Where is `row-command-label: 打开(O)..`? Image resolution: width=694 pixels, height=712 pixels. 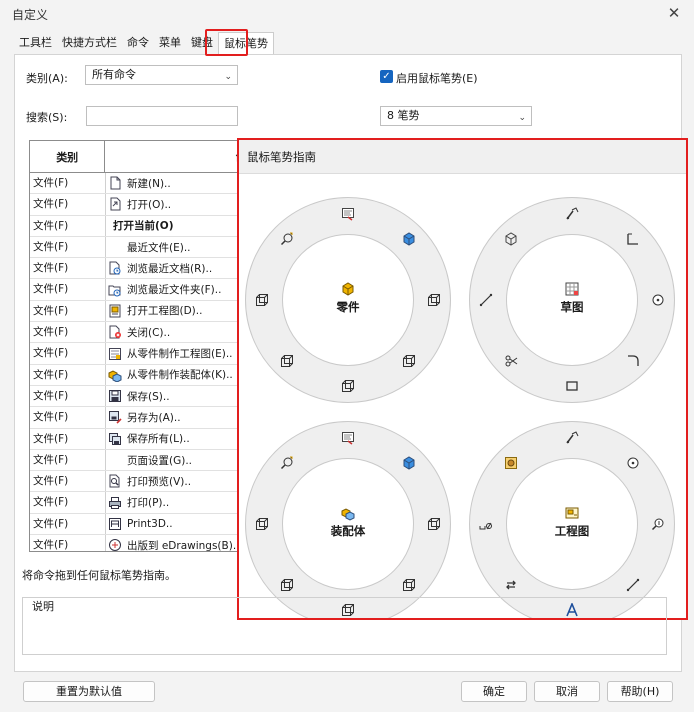
row-command-label: 打开(O).. is located at coordinates (149, 204).